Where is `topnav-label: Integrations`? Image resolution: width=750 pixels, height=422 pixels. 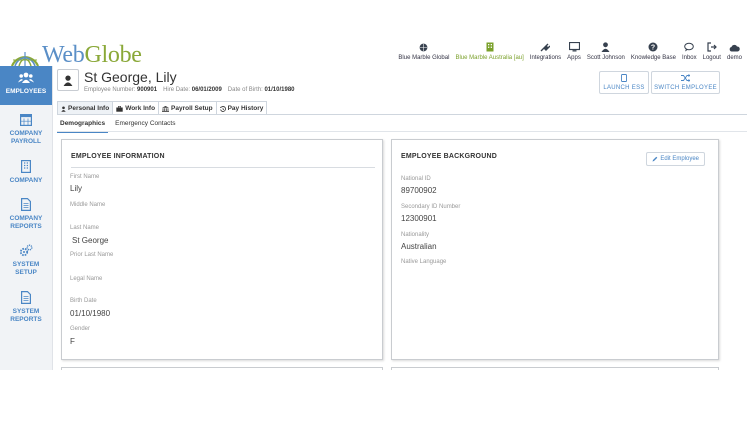 topnav-label: Integrations is located at coordinates (545, 58).